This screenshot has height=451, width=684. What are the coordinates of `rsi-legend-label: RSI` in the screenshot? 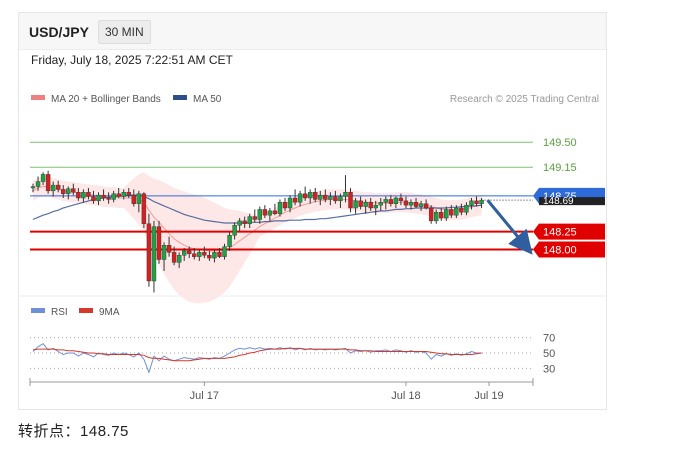 It's located at (59, 312).